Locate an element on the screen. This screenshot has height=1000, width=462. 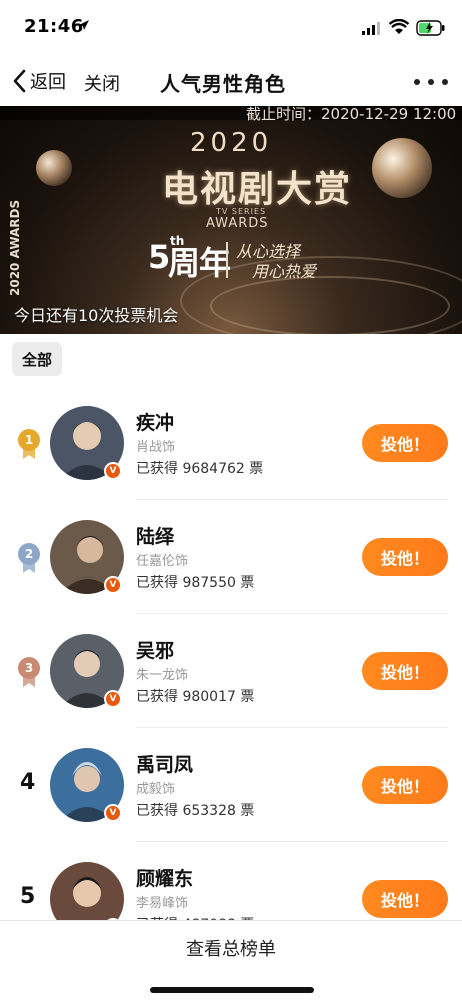
banner-year: 2020 is located at coordinates (231, 143).